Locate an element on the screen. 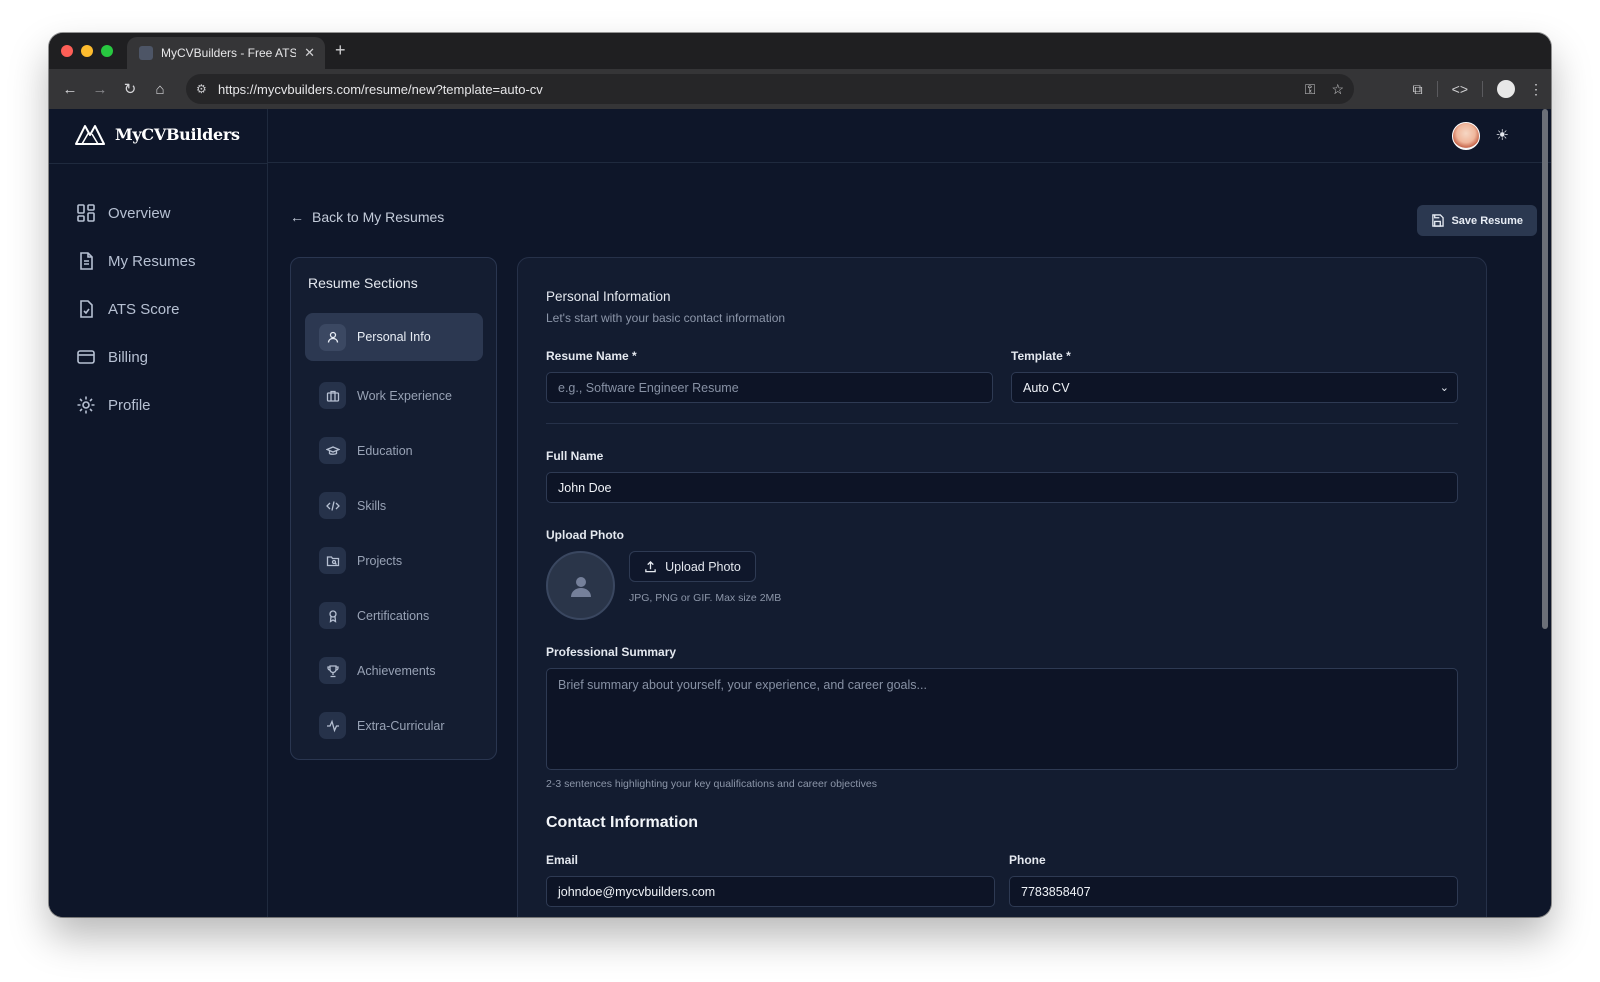 This screenshot has height=982, width=1600. upload-photo-label: Upload Photo is located at coordinates (585, 535).